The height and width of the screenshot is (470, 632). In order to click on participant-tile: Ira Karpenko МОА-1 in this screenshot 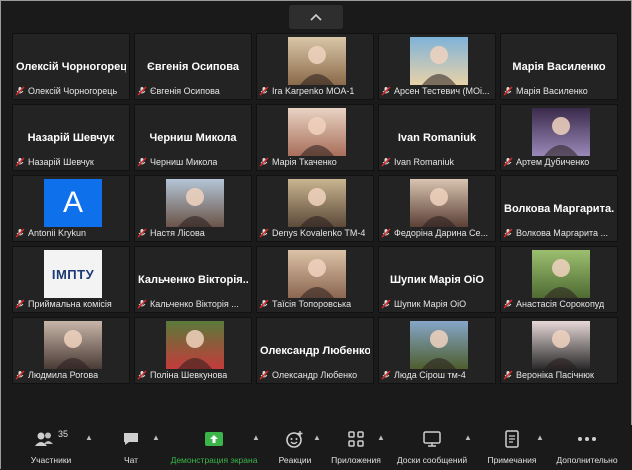, I will do `click(315, 66)`.